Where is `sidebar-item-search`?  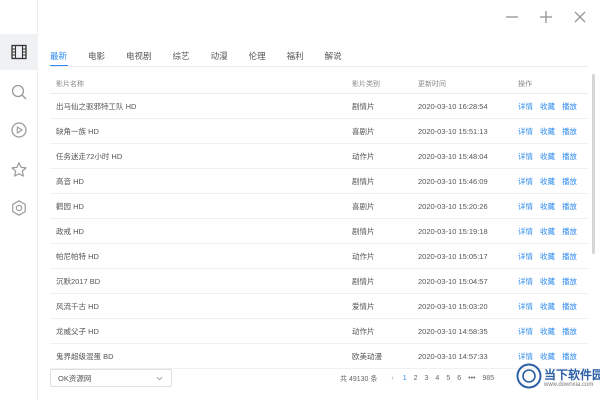
sidebar-item-search is located at coordinates (19, 92).